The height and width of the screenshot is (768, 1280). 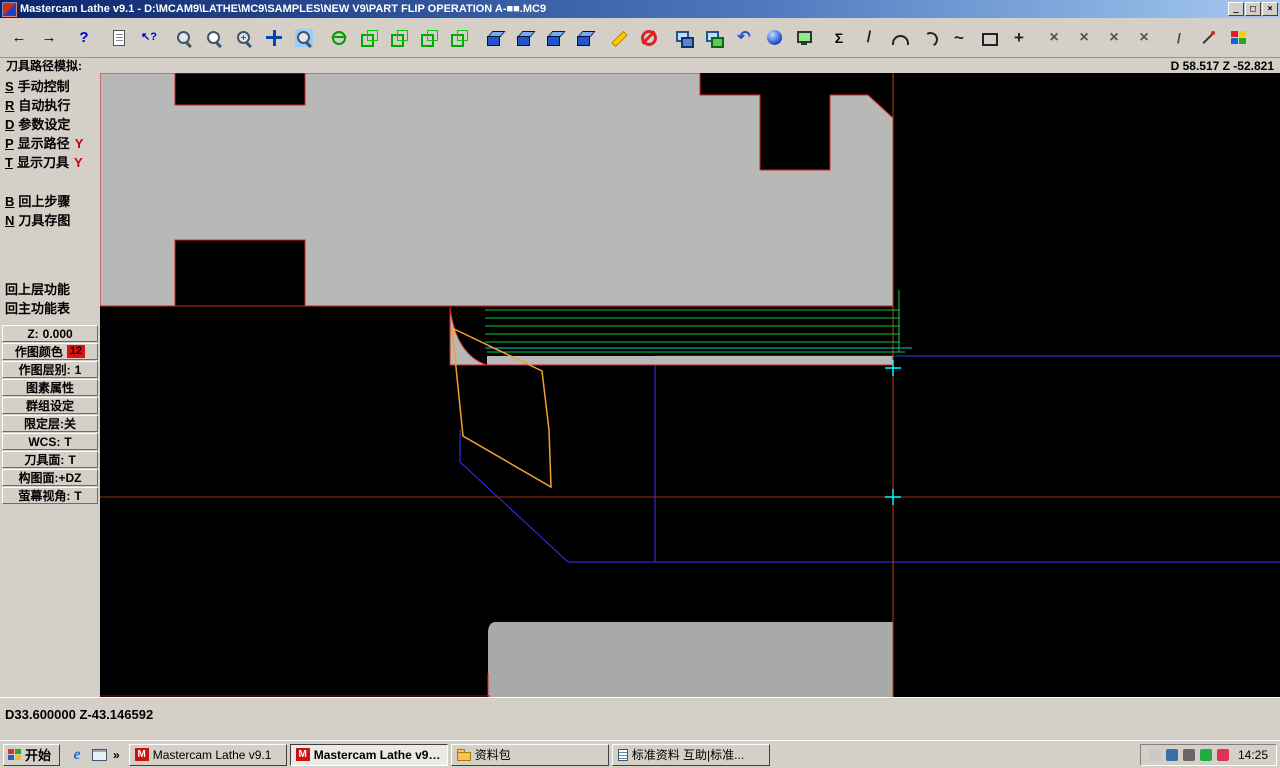 I want to click on cplane-front-button, so click(x=524, y=38).